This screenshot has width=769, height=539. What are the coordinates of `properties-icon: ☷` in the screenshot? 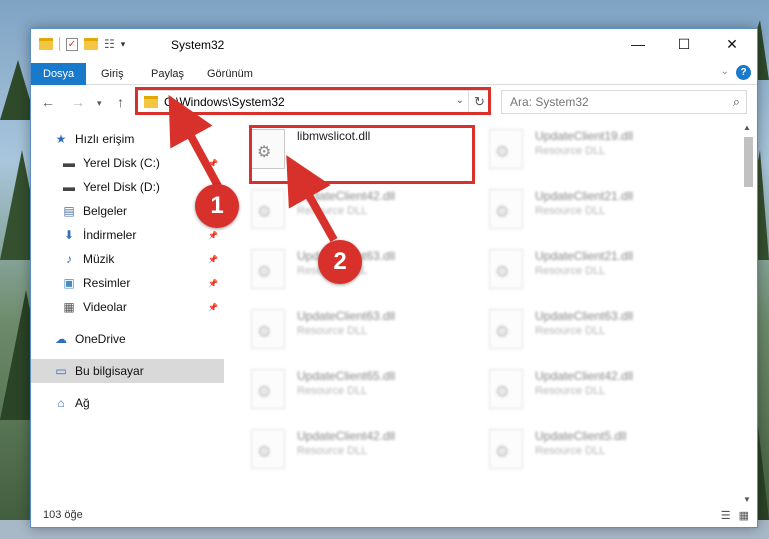 It's located at (109, 44).